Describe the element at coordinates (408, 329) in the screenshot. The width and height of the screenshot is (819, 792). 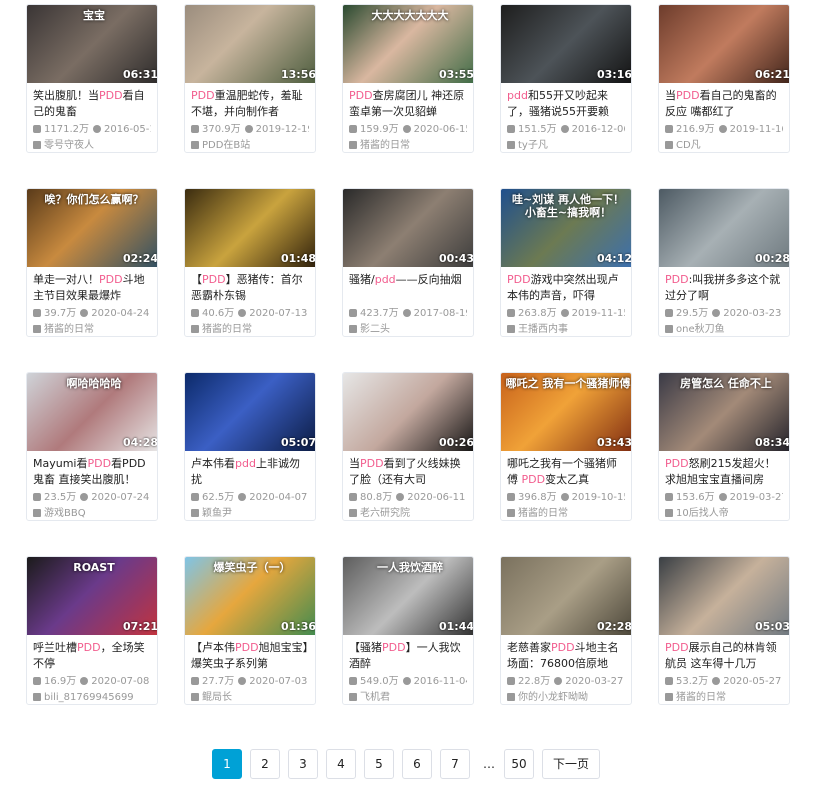
I see `video-author: 影二头` at that location.